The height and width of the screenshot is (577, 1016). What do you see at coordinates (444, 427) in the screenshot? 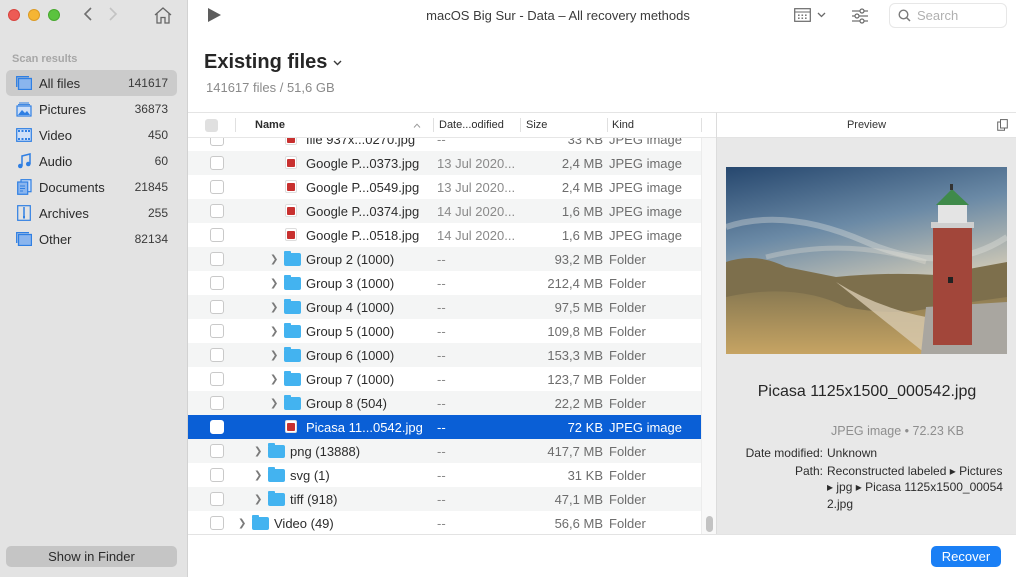
I see `file-row: Picasa 11...0542.jpg -- 72 KB JPEG image` at bounding box center [444, 427].